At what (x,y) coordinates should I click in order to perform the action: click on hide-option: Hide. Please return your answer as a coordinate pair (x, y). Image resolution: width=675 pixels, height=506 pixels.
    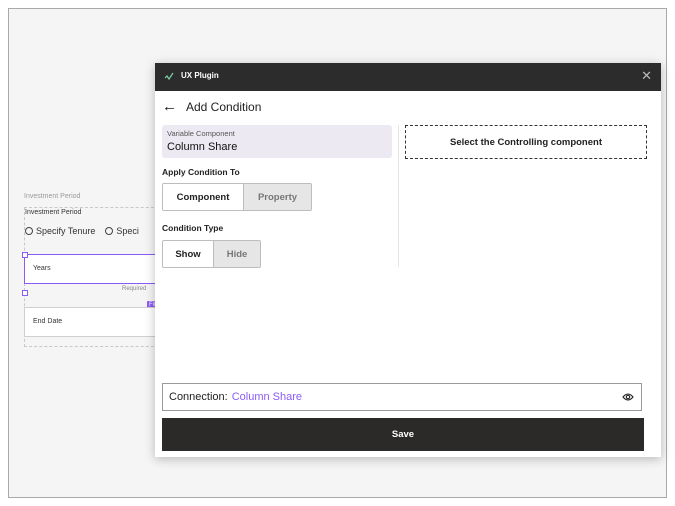
    Looking at the image, I should click on (236, 254).